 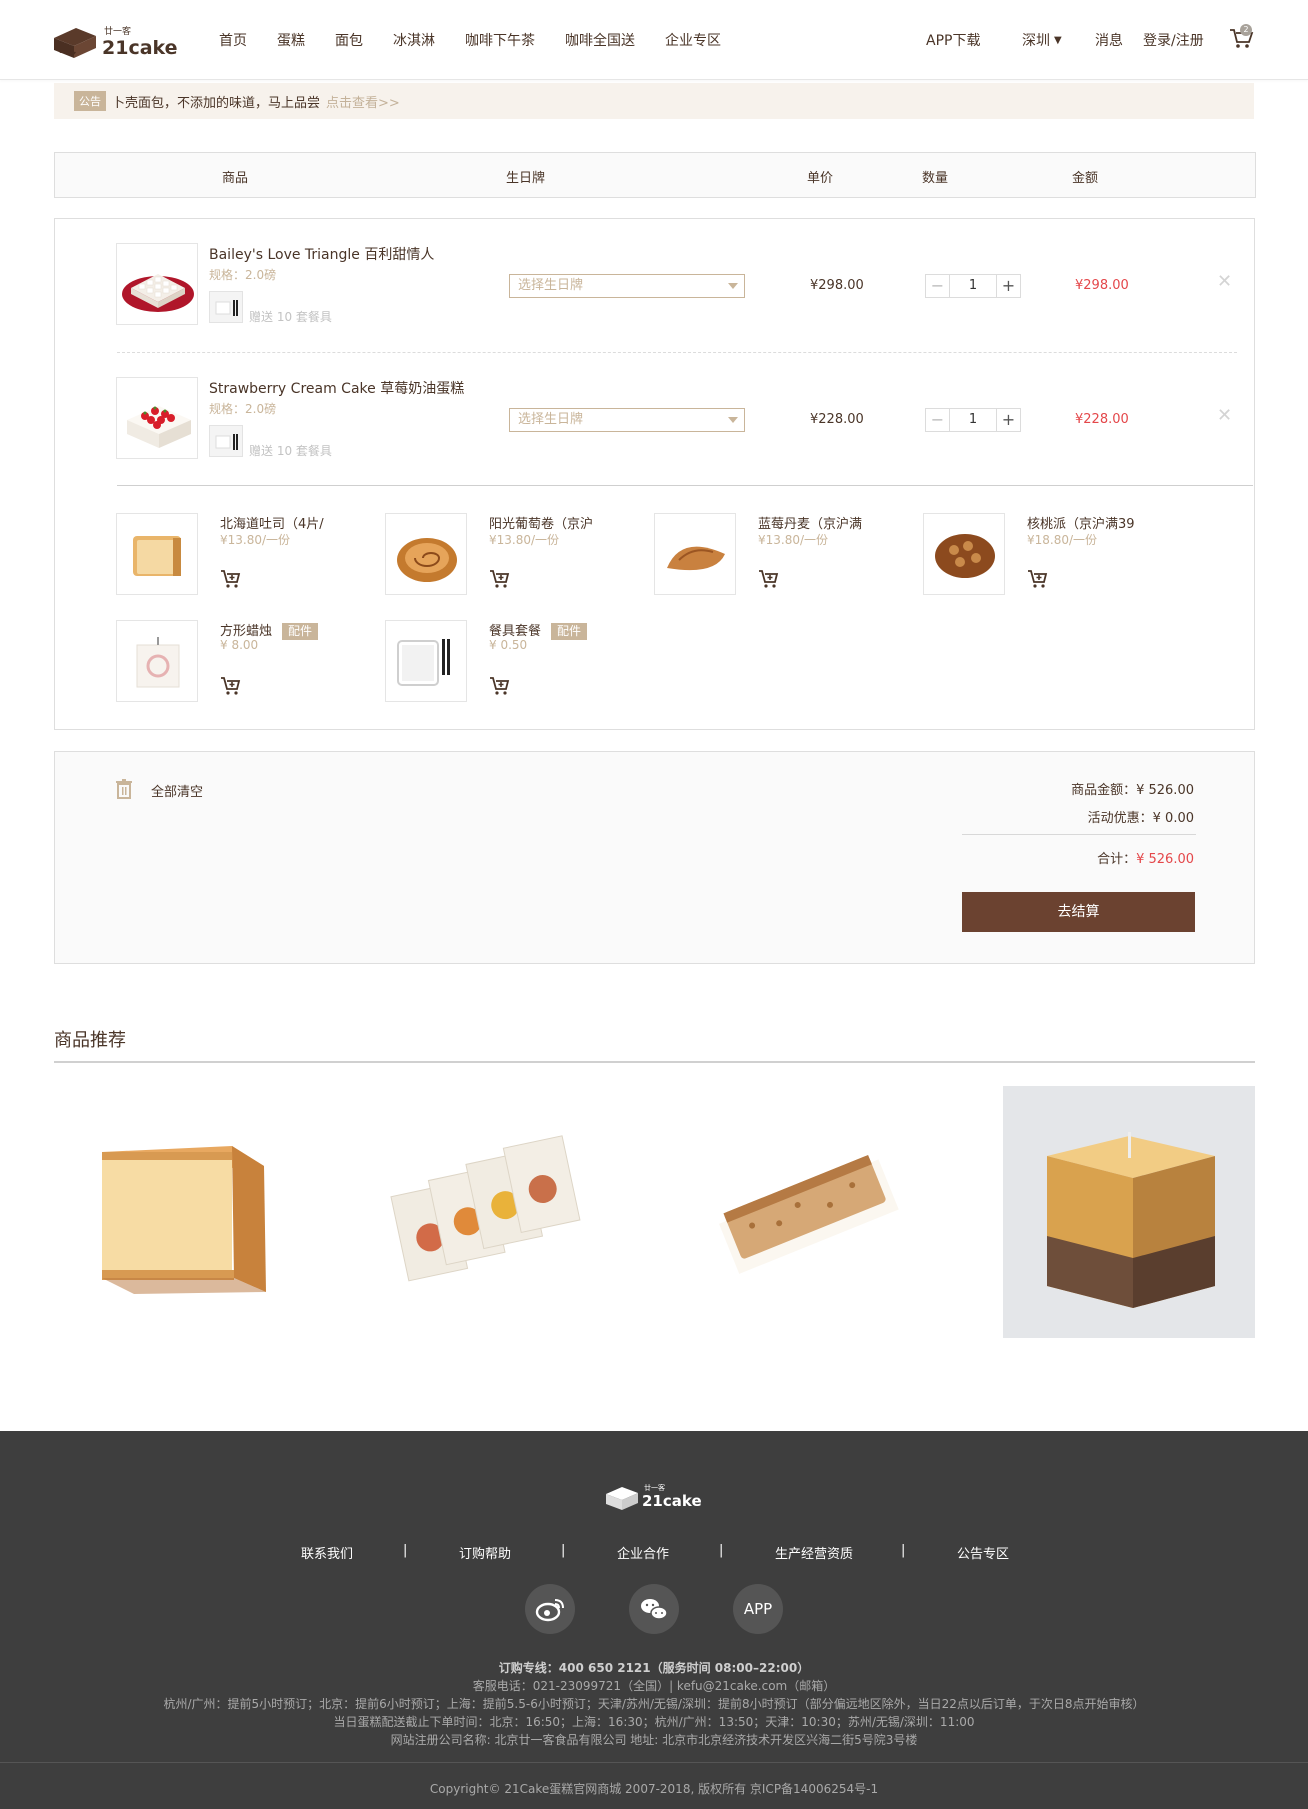 I want to click on app-icon: APP, so click(x=758, y=1609).